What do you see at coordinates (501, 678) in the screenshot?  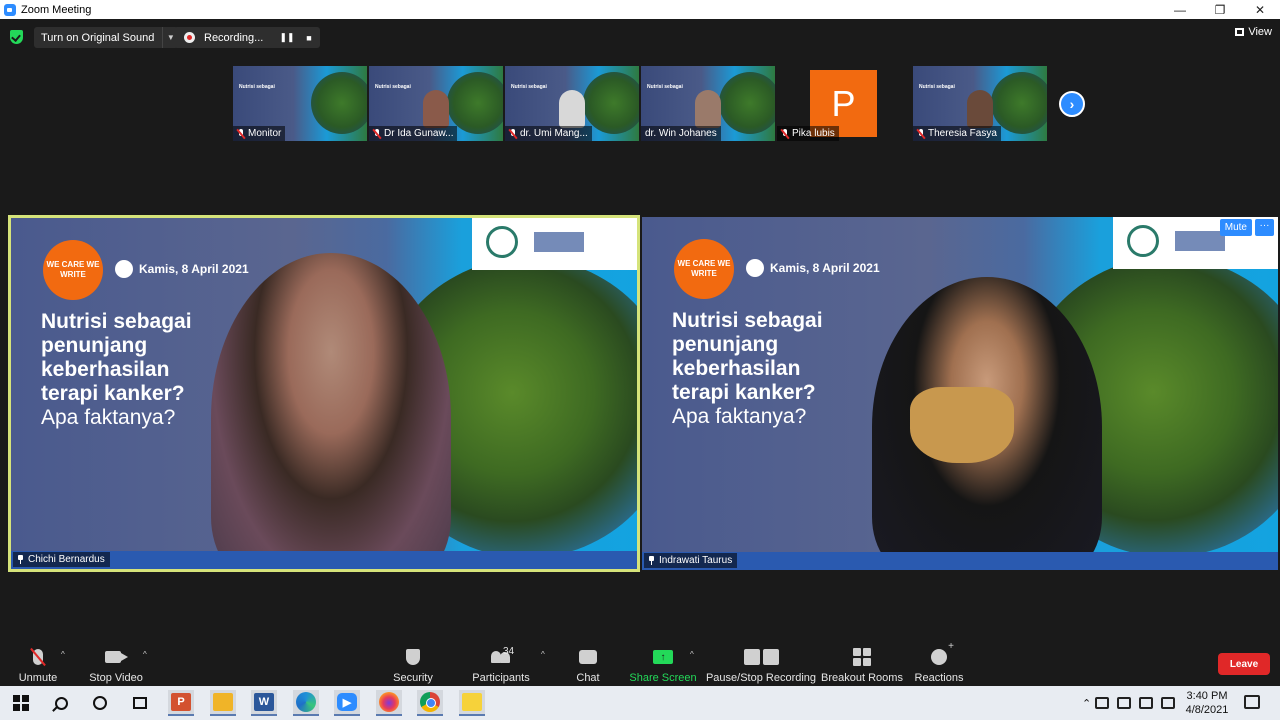 I see `participants-label: Participants` at bounding box center [501, 678].